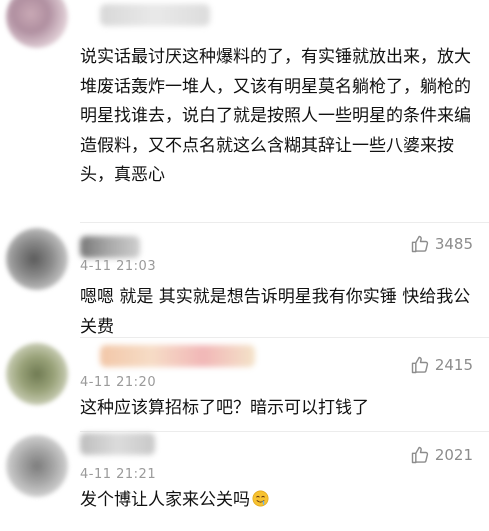  I want to click on comment-time: 4-11 21:21, so click(118, 474).